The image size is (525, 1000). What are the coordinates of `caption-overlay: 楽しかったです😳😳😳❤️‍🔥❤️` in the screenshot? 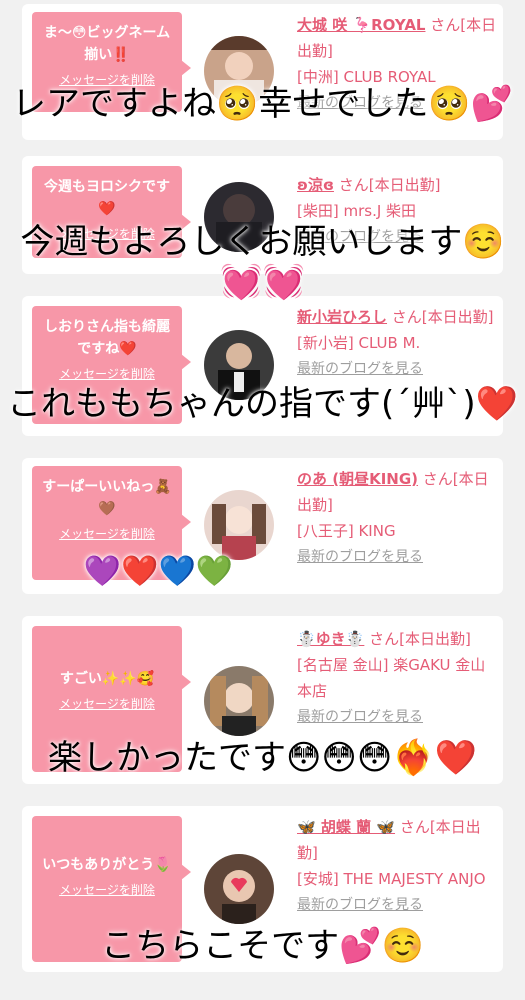 It's located at (262, 758).